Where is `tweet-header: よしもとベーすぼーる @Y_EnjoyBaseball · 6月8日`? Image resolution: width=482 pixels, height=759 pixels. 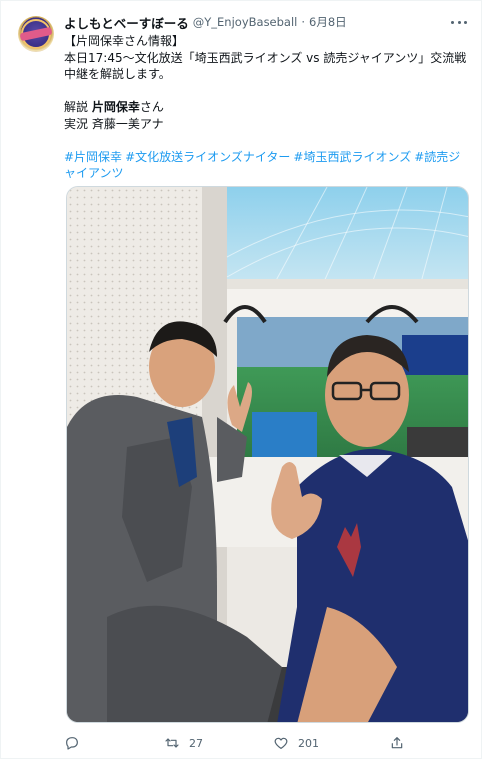
tweet-header: よしもとベーすぼーる @Y_EnjoyBaseball · 6月8日 is located at coordinates (205, 22).